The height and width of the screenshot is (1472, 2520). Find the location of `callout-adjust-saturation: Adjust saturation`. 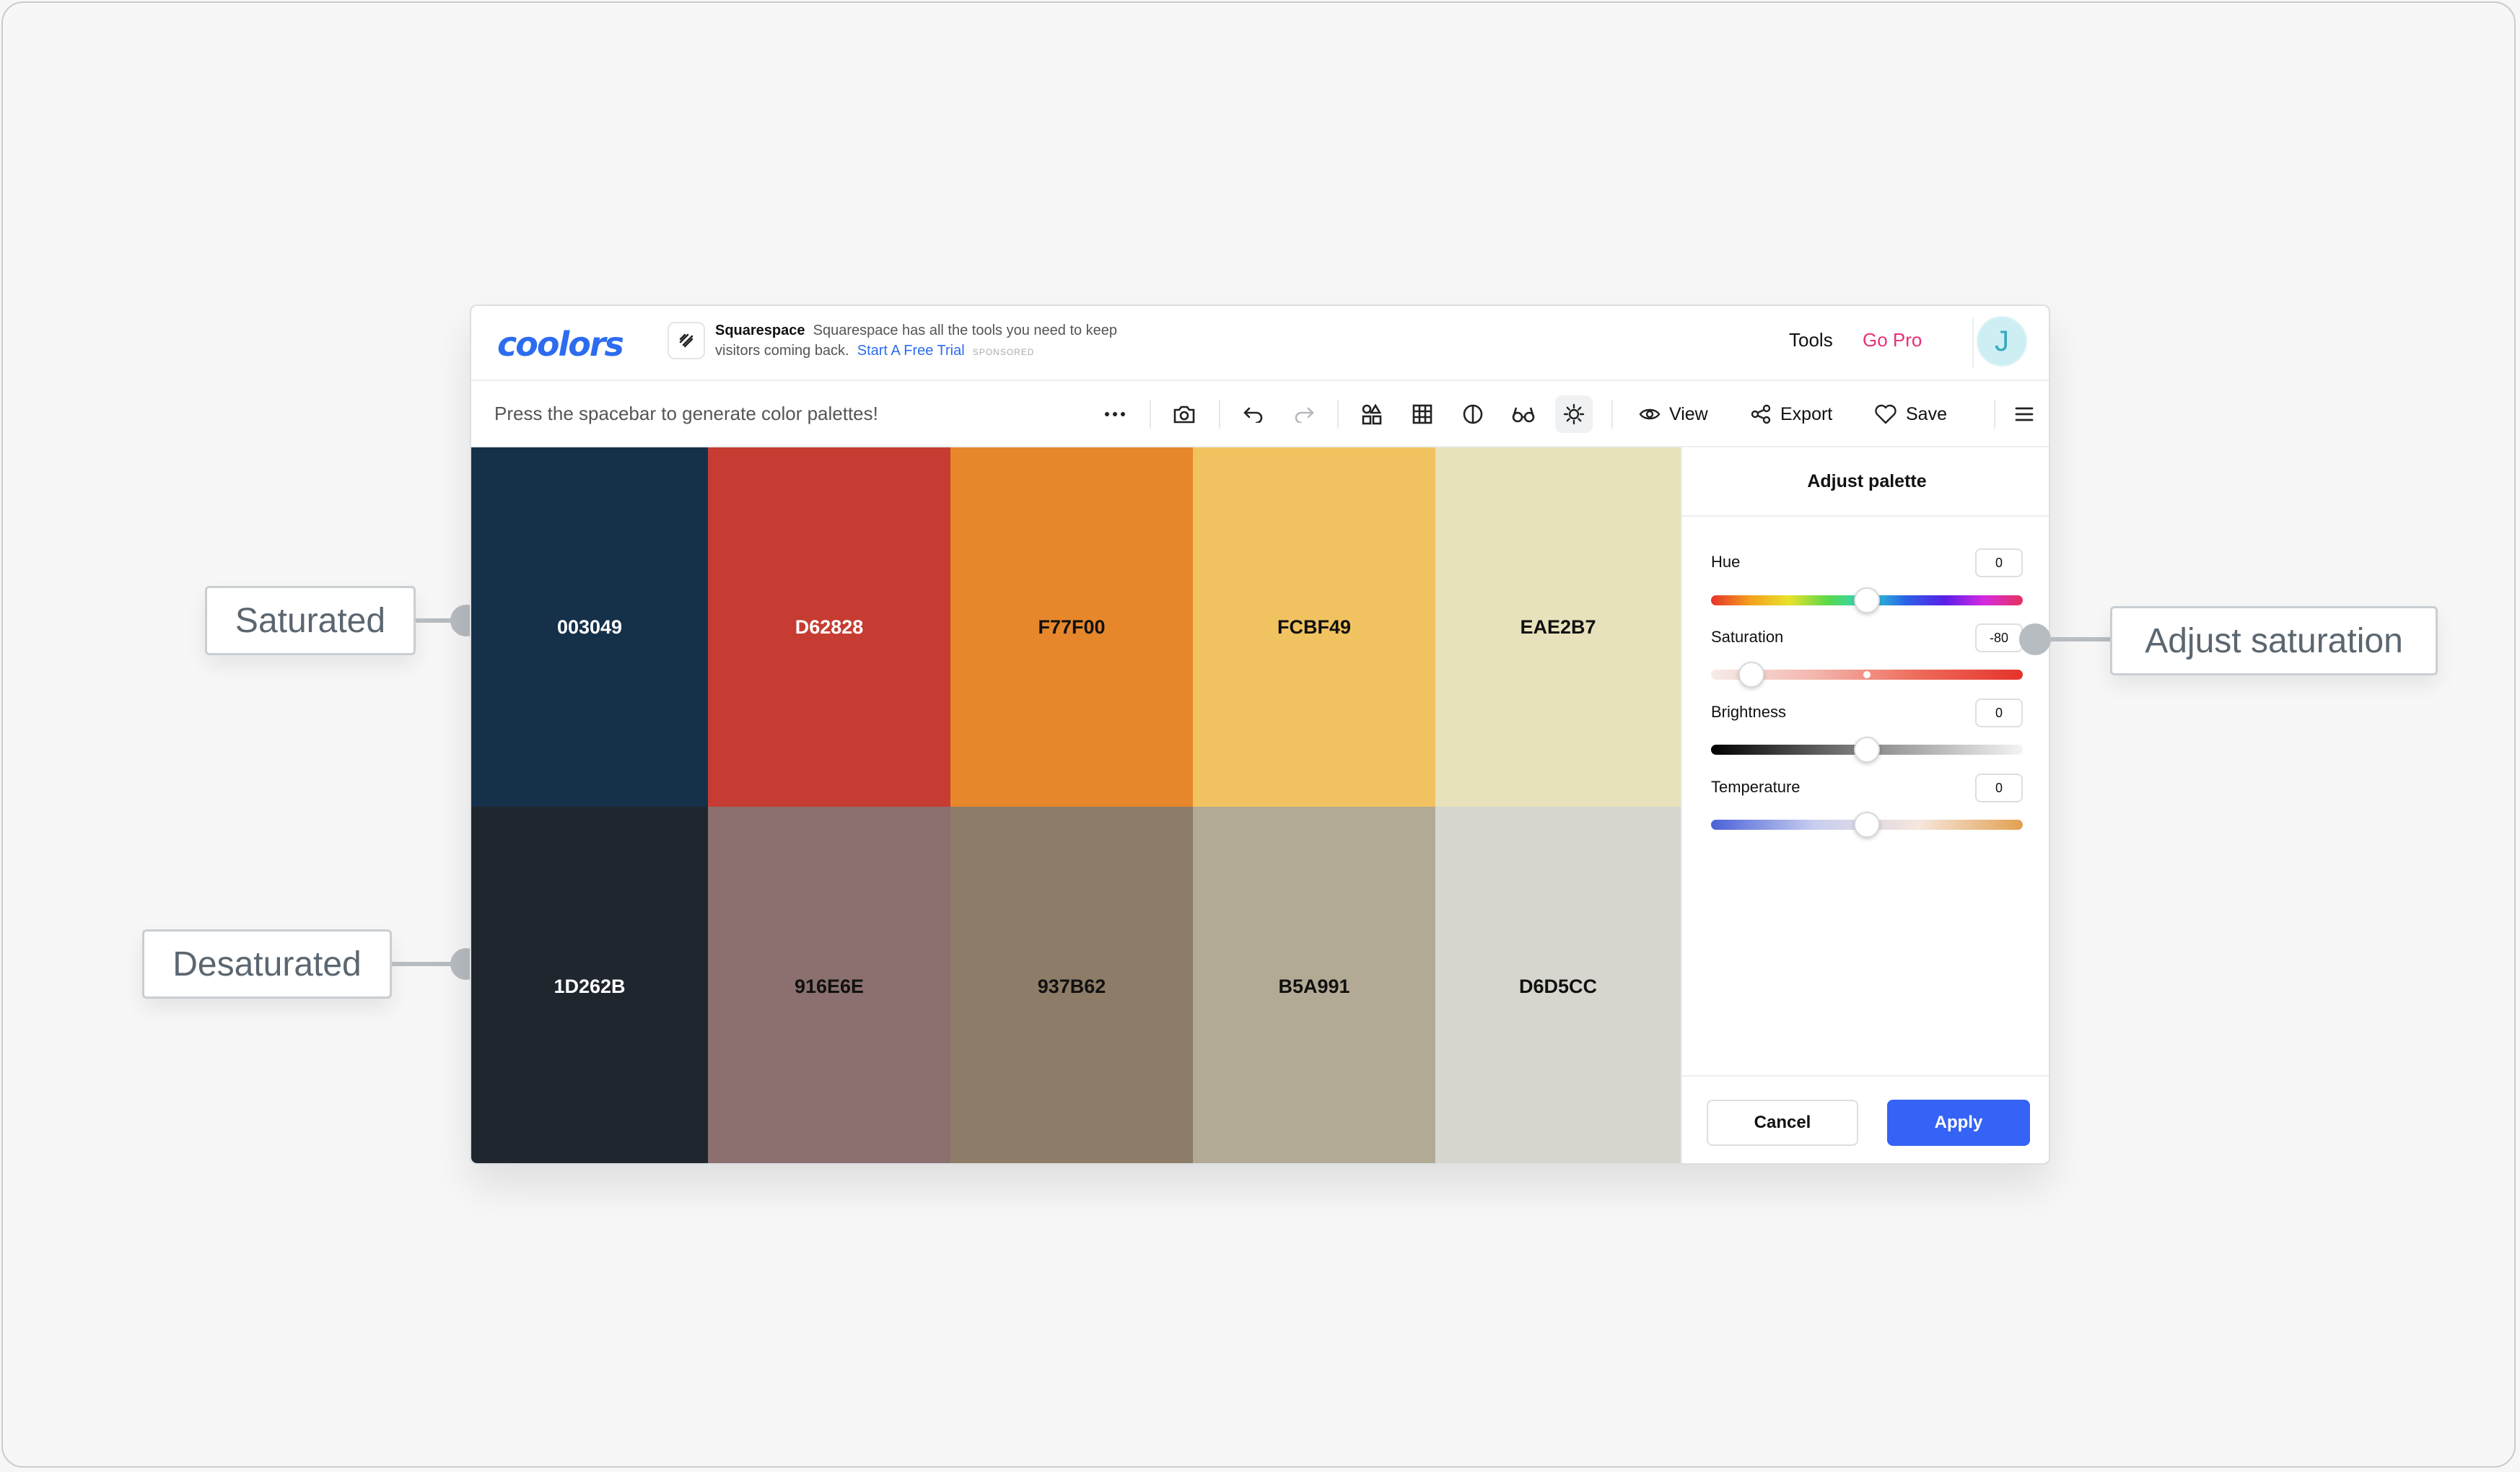

callout-adjust-saturation: Adjust saturation is located at coordinates (2274, 640).